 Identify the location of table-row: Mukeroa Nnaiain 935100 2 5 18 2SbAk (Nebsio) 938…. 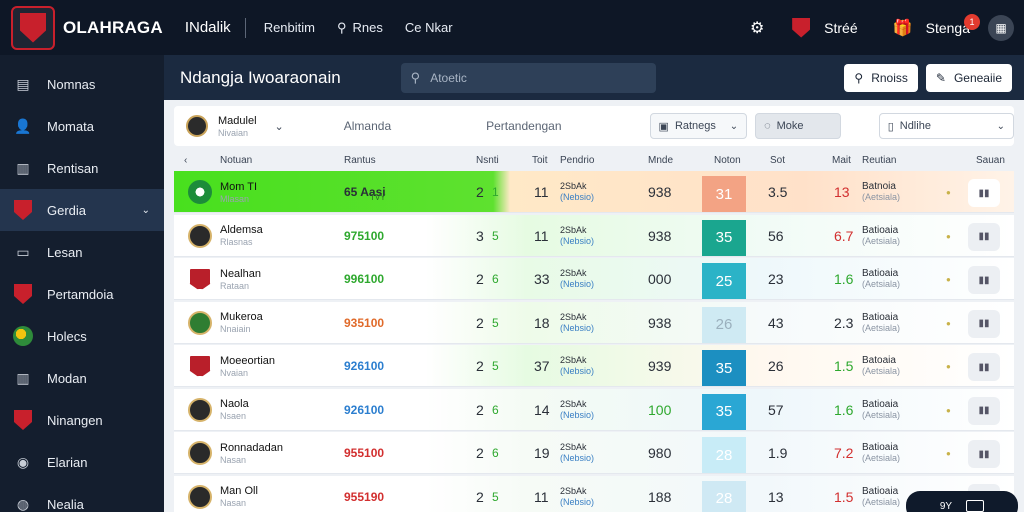
(594, 322).